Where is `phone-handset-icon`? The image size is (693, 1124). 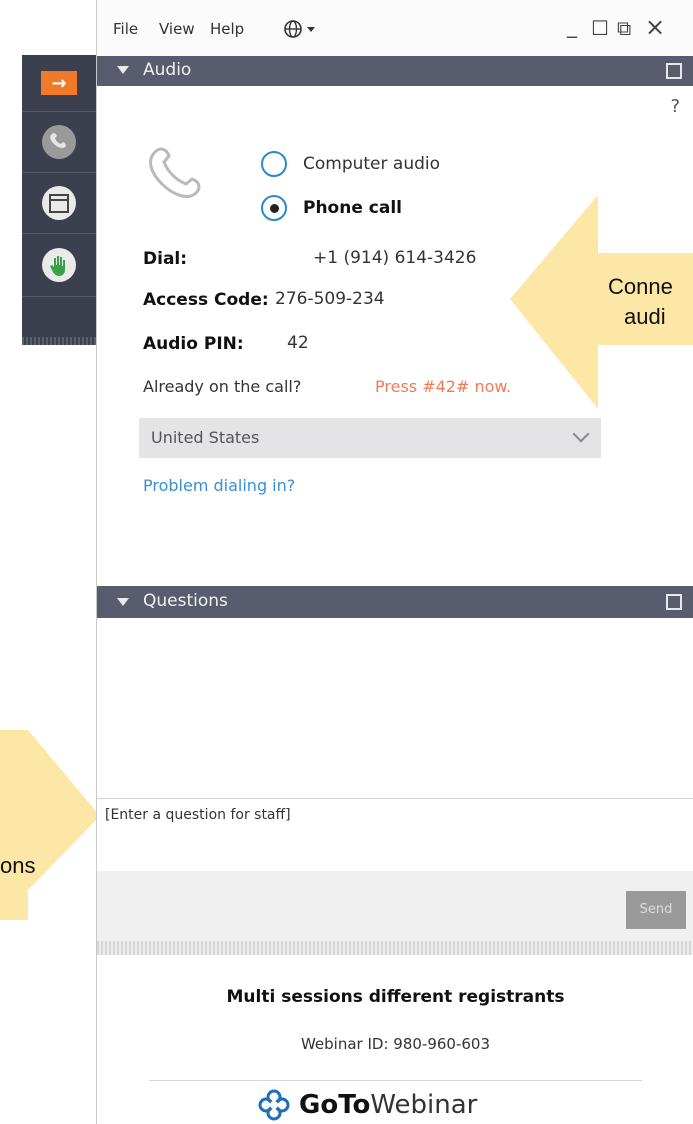
phone-handset-icon is located at coordinates (175, 172).